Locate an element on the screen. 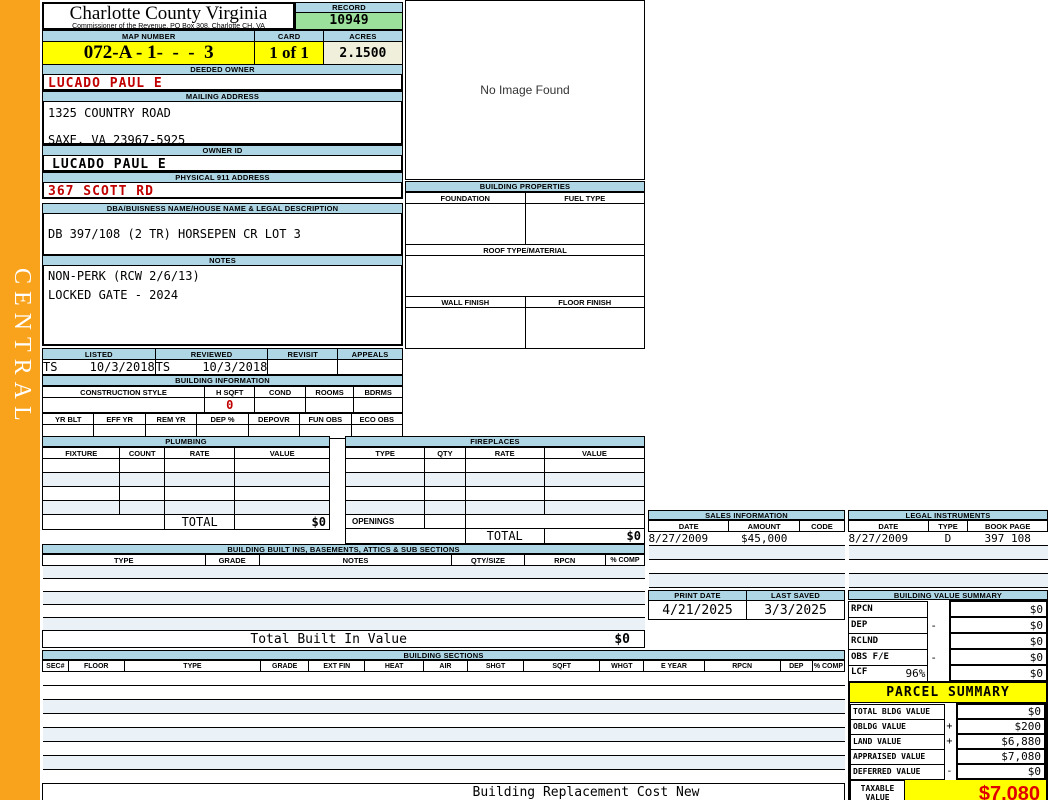 This screenshot has width=1050, height=800. sales-title: SALES INFORMATION is located at coordinates (746, 515).